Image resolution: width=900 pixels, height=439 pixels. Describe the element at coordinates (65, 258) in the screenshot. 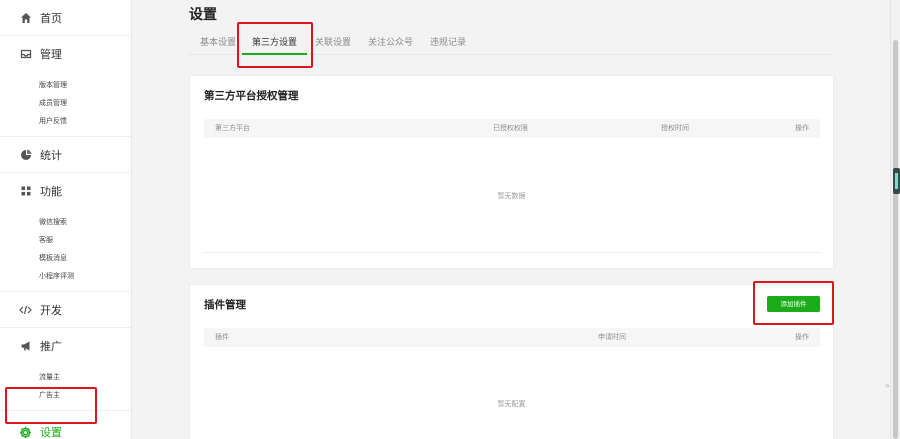

I see `sidebar-subitem-template: 模板消息` at that location.